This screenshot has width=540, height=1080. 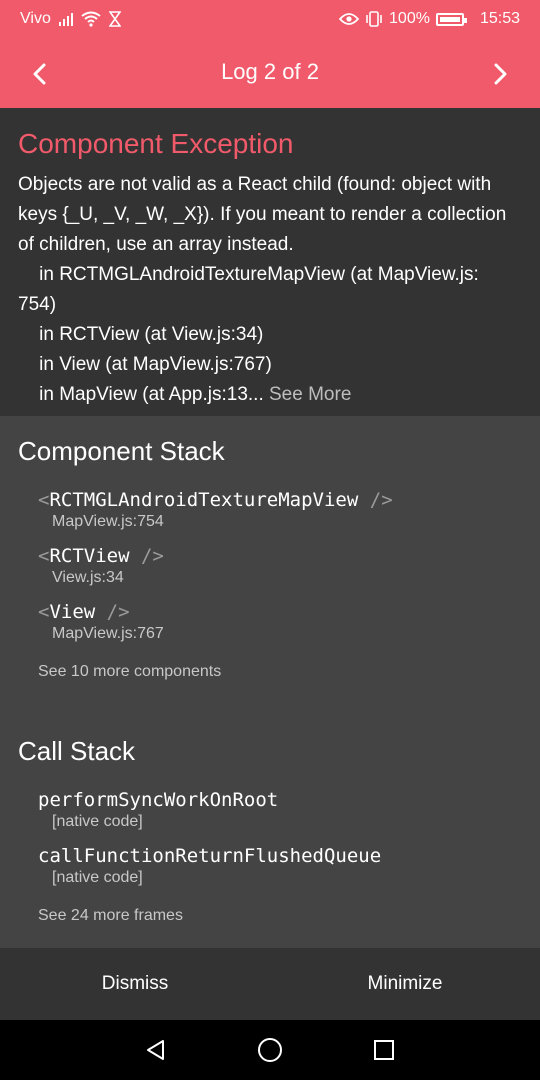 What do you see at coordinates (349, 19) in the screenshot?
I see `eye-icon` at bounding box center [349, 19].